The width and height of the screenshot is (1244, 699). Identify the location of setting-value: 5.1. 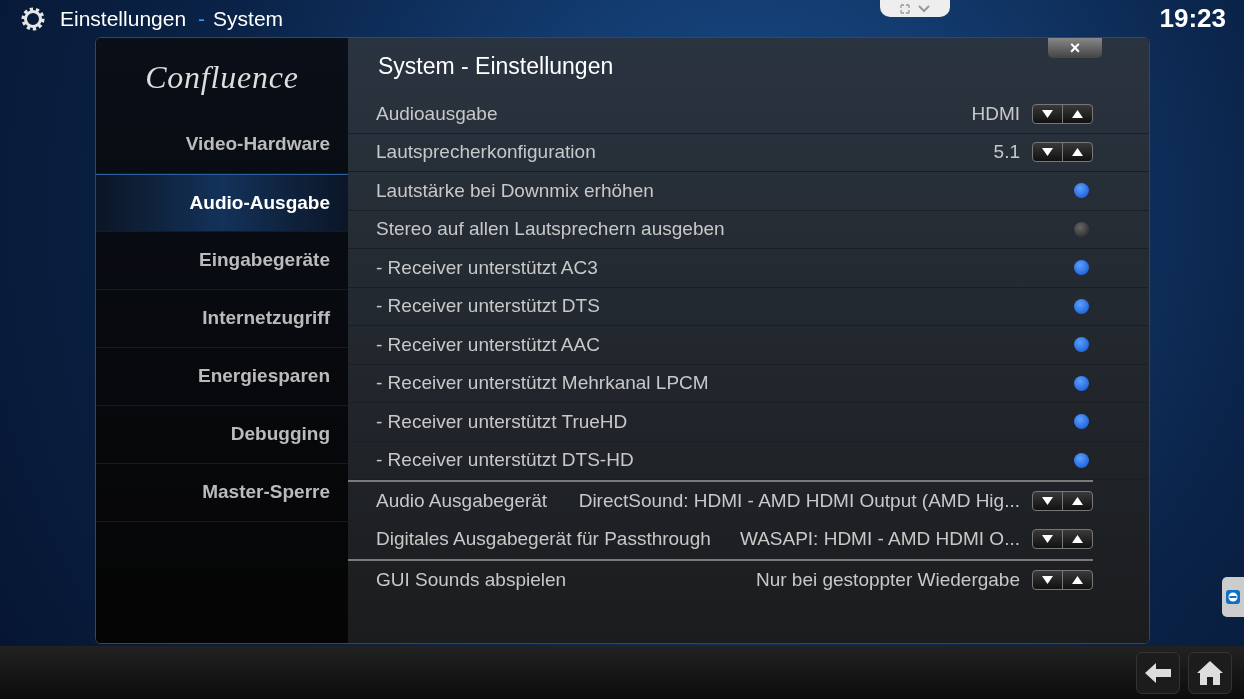
(1006, 152).